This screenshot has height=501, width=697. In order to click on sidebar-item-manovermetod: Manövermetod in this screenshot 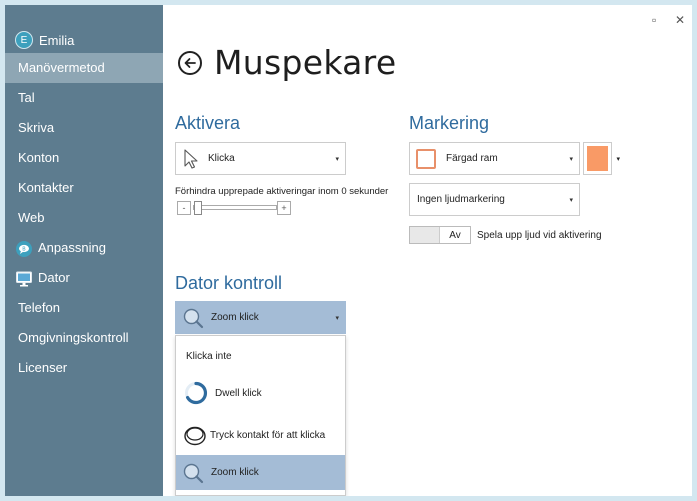, I will do `click(84, 68)`.